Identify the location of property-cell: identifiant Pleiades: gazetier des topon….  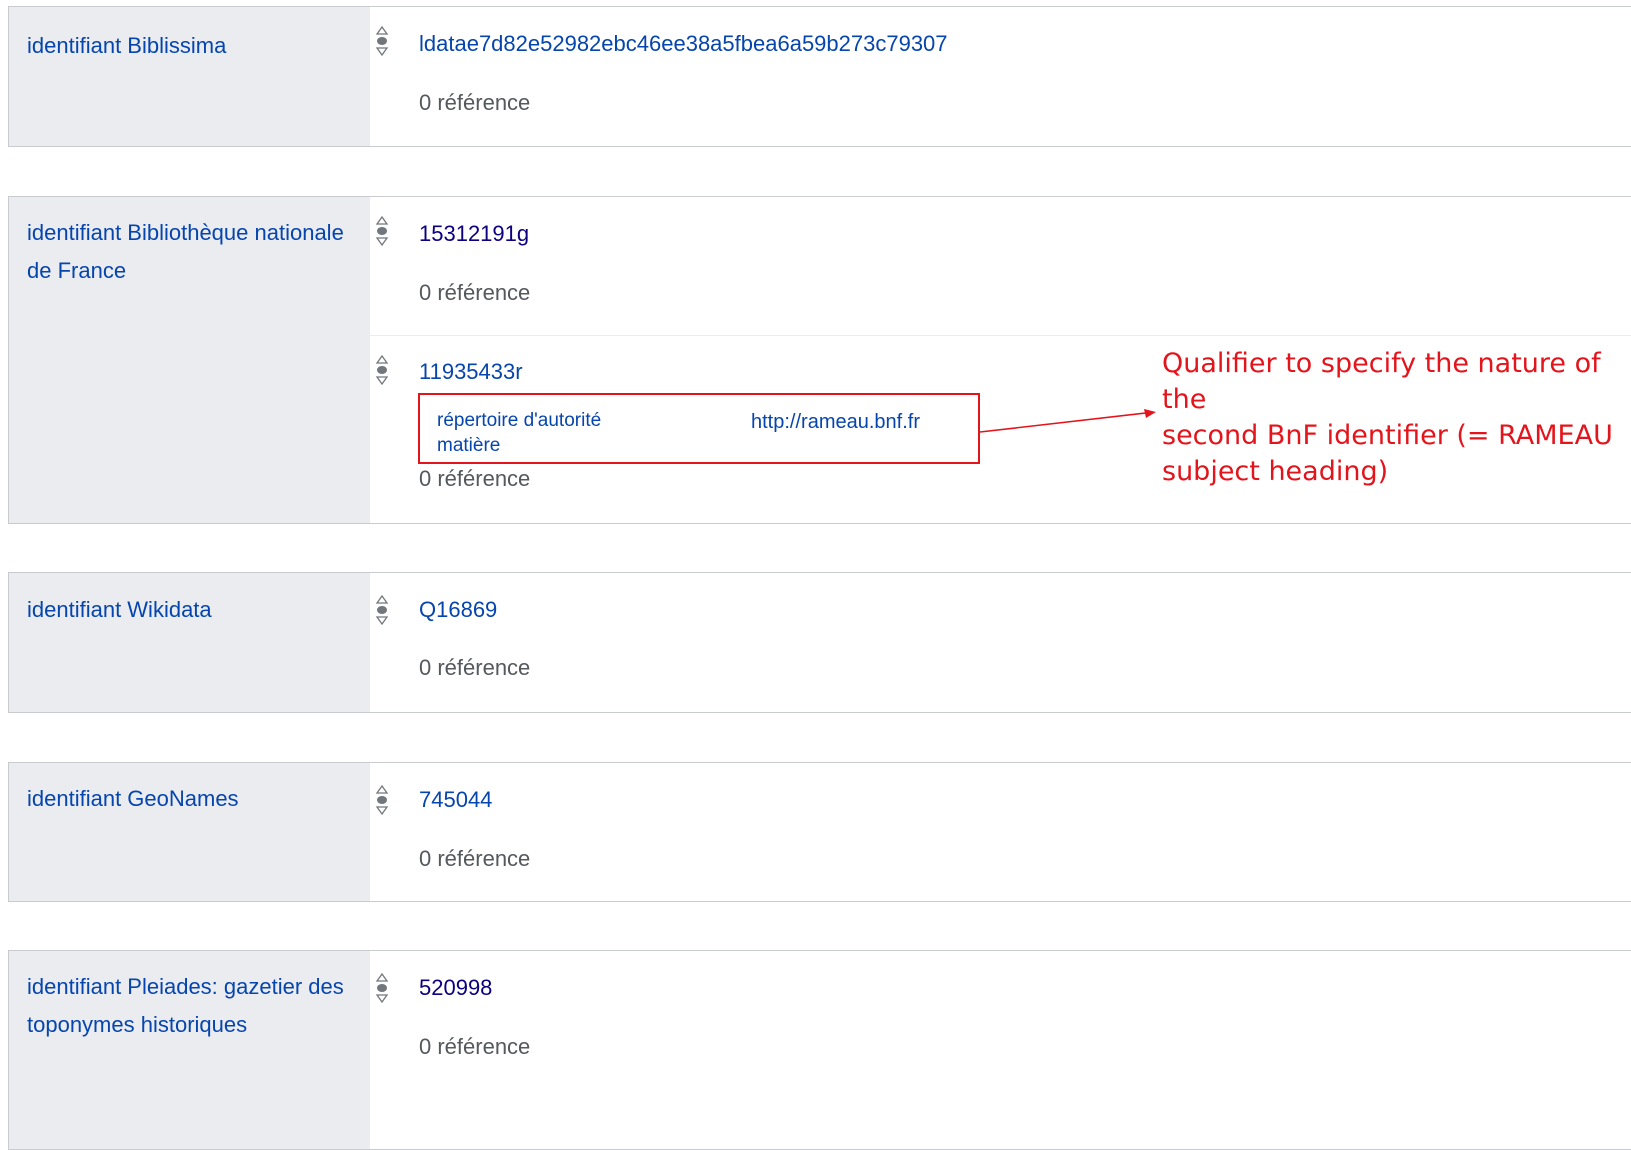
(189, 1050).